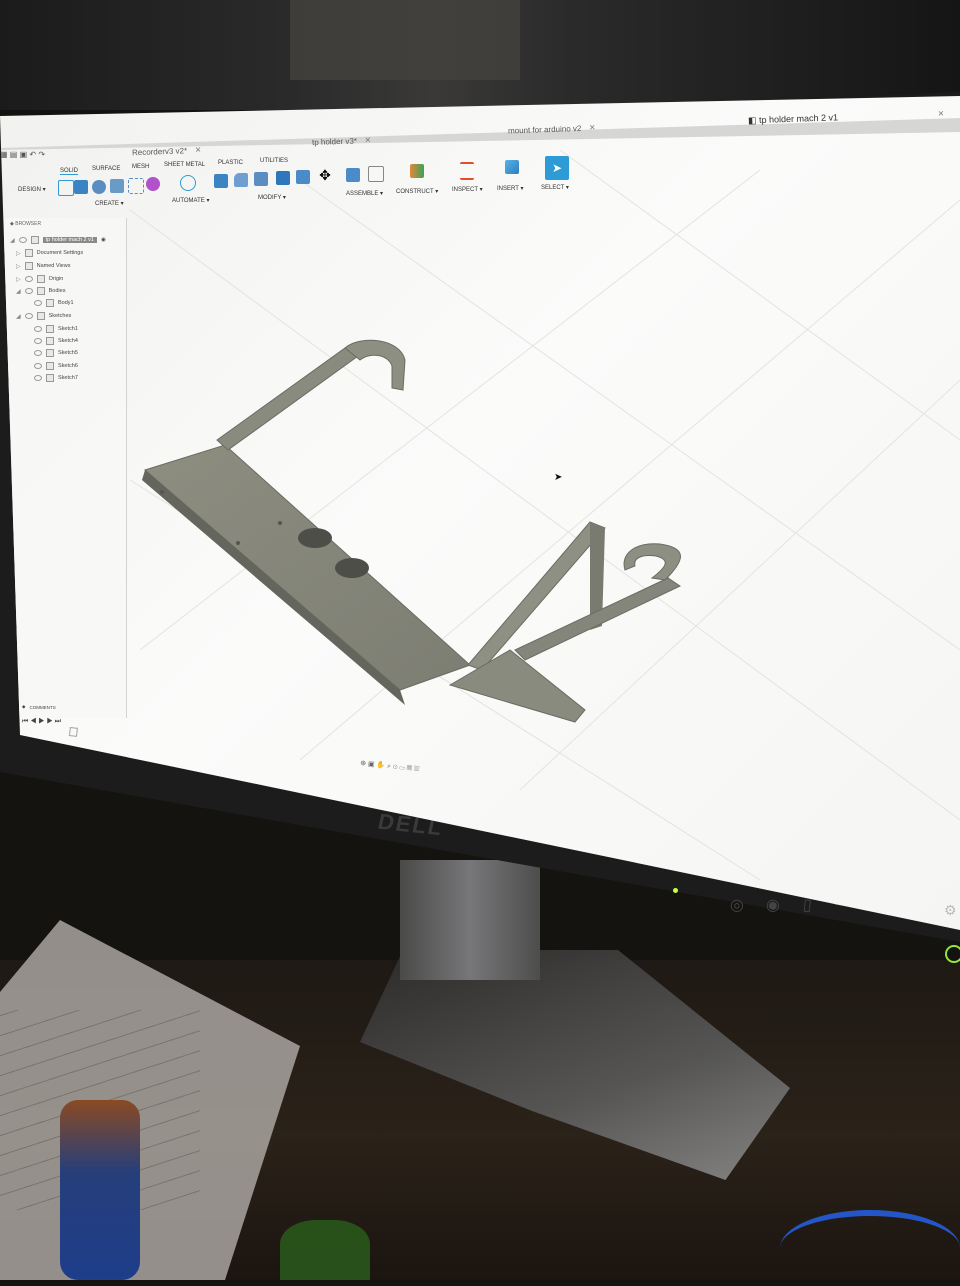  What do you see at coordinates (773, 904) in the screenshot?
I see `menu-icon: ◉` at bounding box center [773, 904].